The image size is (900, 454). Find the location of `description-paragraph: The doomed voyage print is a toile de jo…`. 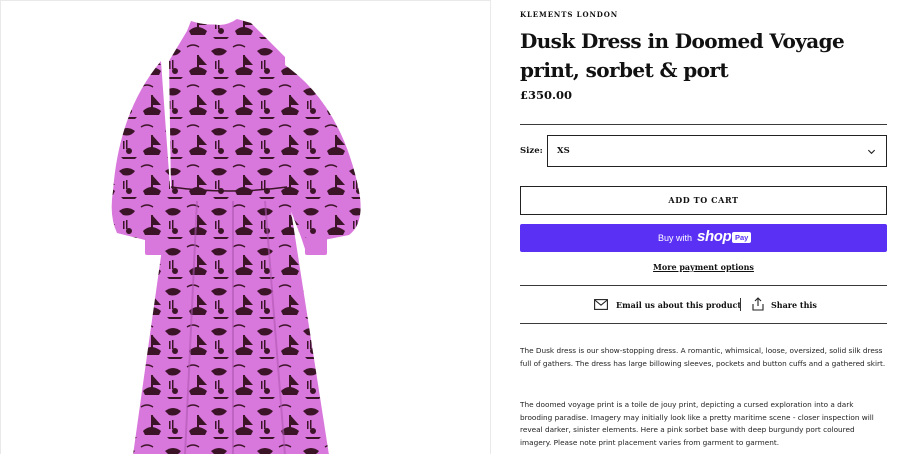

description-paragraph: The doomed voyage print is a toile de jo… is located at coordinates (697, 423).